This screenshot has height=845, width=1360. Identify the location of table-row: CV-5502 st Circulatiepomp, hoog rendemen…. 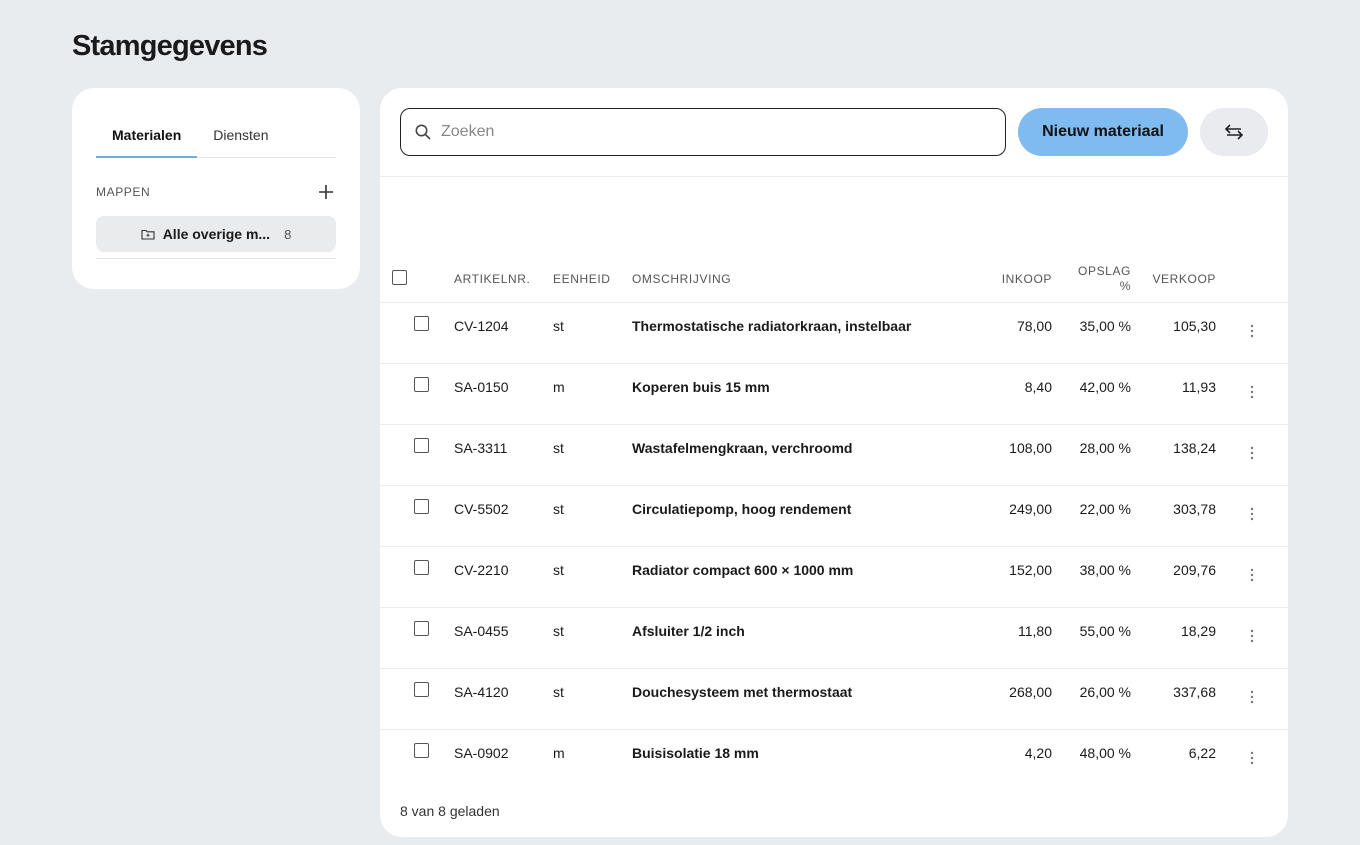
(834, 516).